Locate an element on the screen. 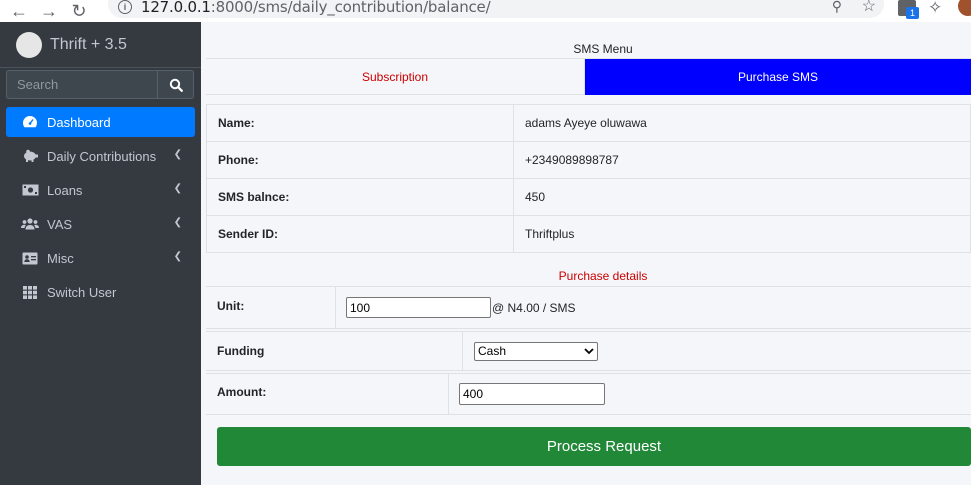 Image resolution: width=971 pixels, height=485 pixels. piggy-bank-icon is located at coordinates (30, 156).